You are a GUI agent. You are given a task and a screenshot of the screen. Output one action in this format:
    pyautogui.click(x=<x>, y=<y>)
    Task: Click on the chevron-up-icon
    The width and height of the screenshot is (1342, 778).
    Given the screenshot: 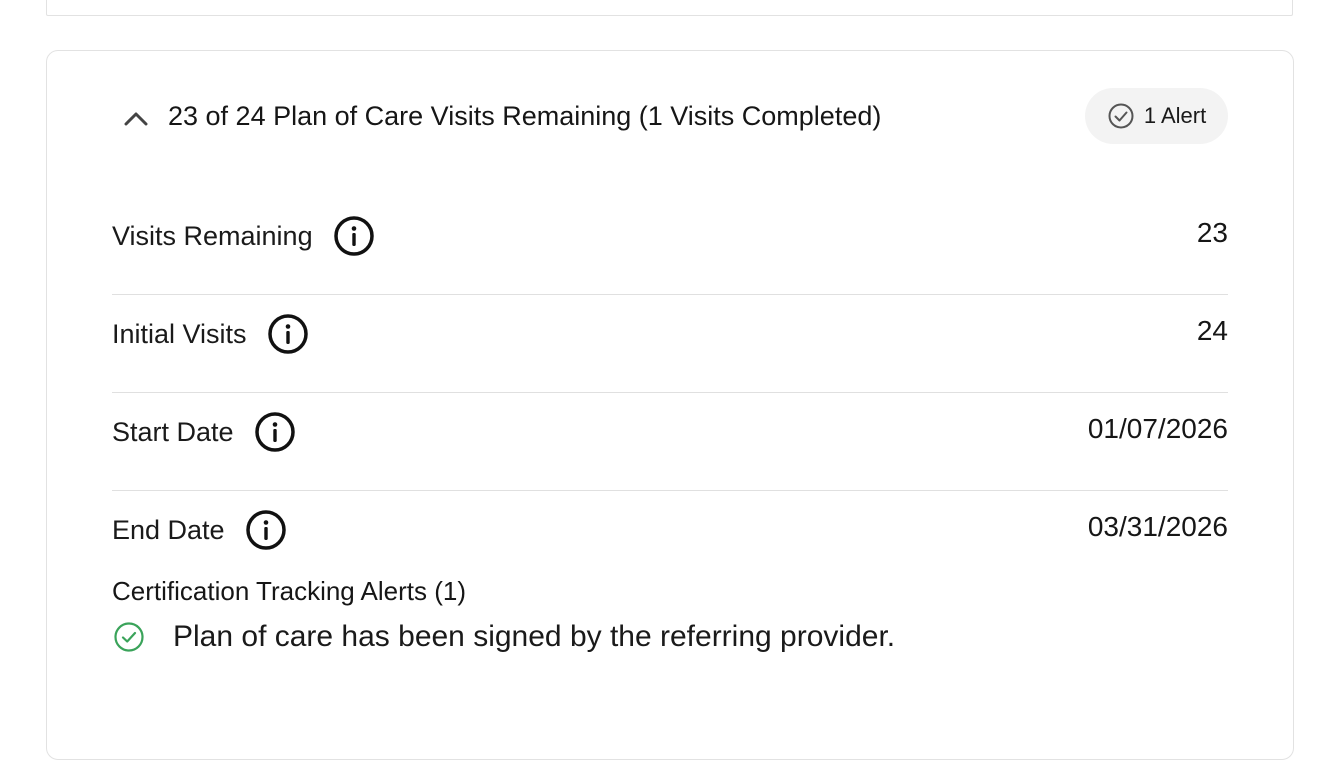 What is the action you would take?
    pyautogui.click(x=136, y=119)
    